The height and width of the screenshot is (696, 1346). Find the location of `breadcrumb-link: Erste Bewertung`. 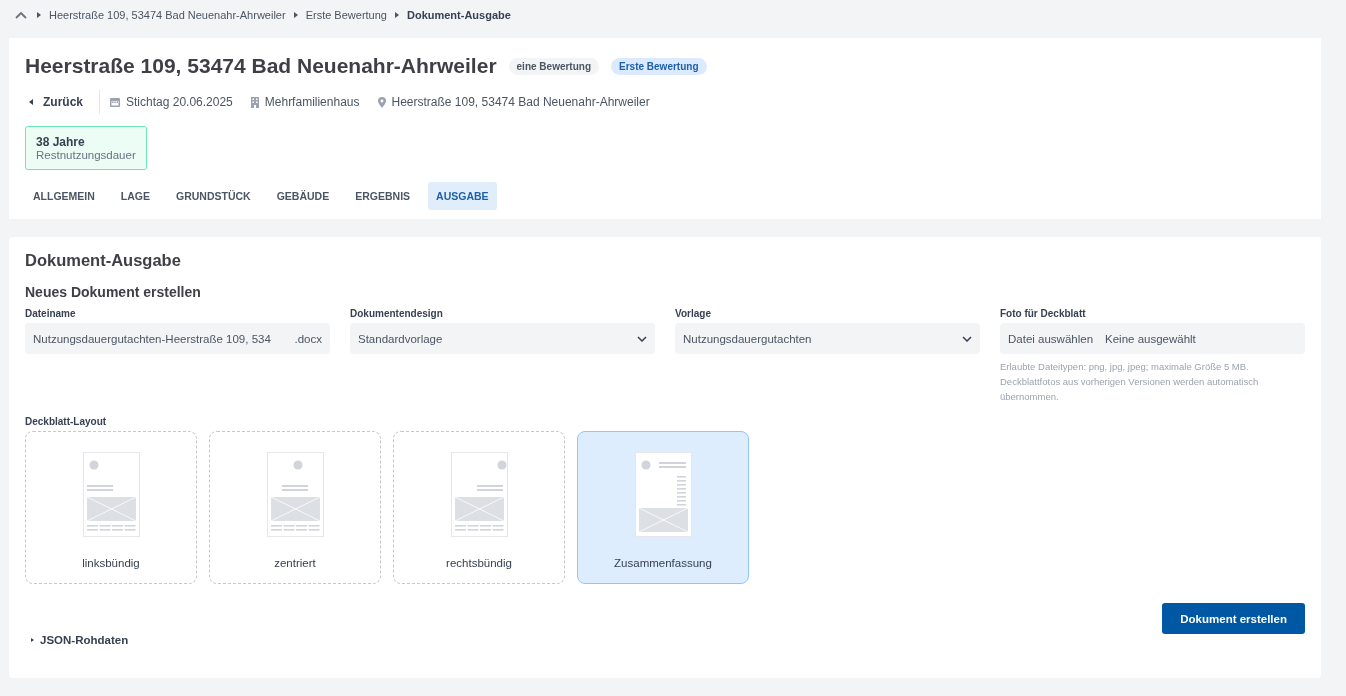

breadcrumb-link: Erste Bewertung is located at coordinates (346, 15).